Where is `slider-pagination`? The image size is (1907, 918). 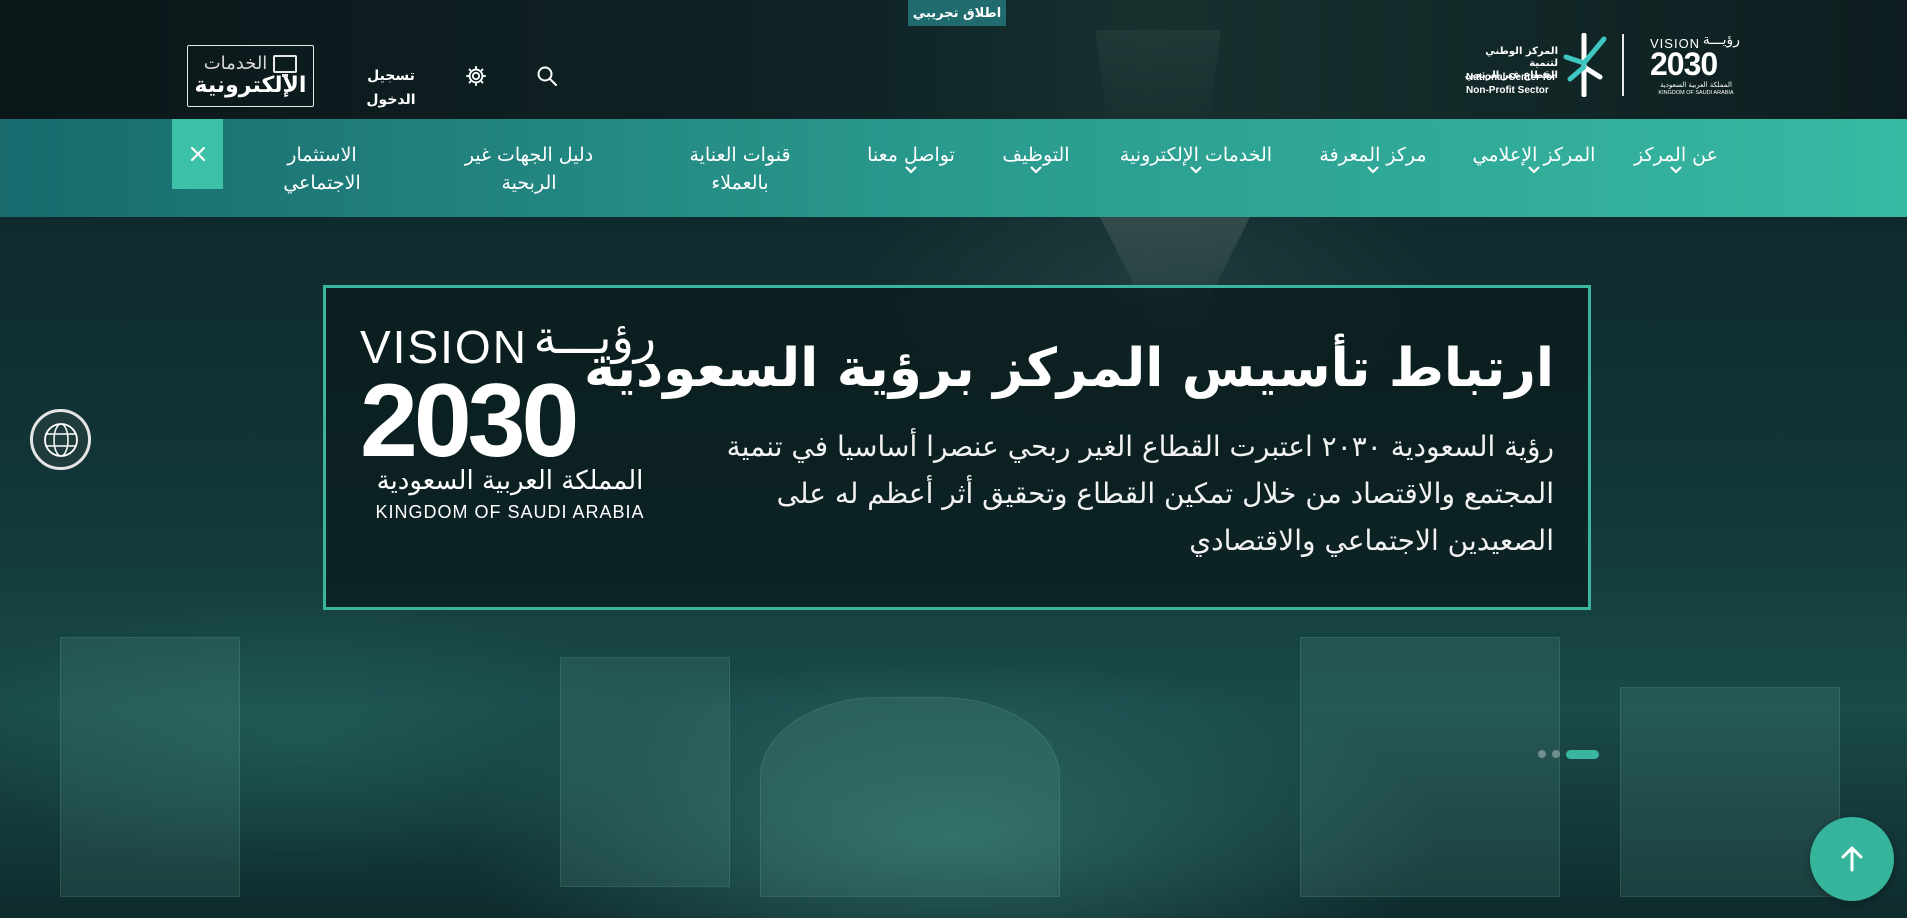 slider-pagination is located at coordinates (1568, 754).